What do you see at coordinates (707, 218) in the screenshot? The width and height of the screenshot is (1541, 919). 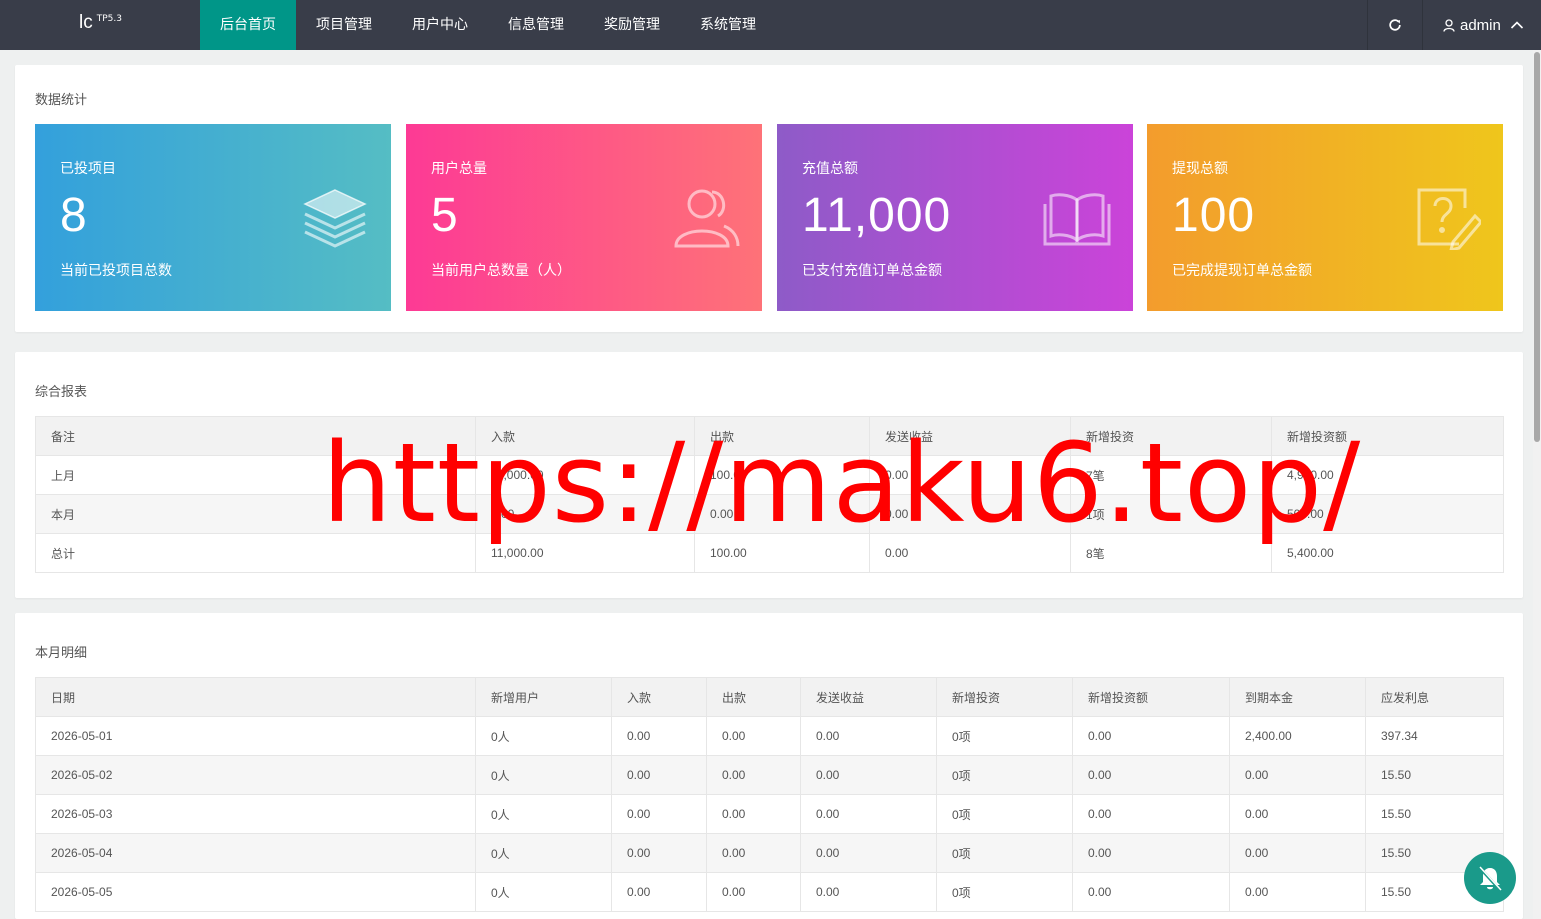 I see `users-icon` at bounding box center [707, 218].